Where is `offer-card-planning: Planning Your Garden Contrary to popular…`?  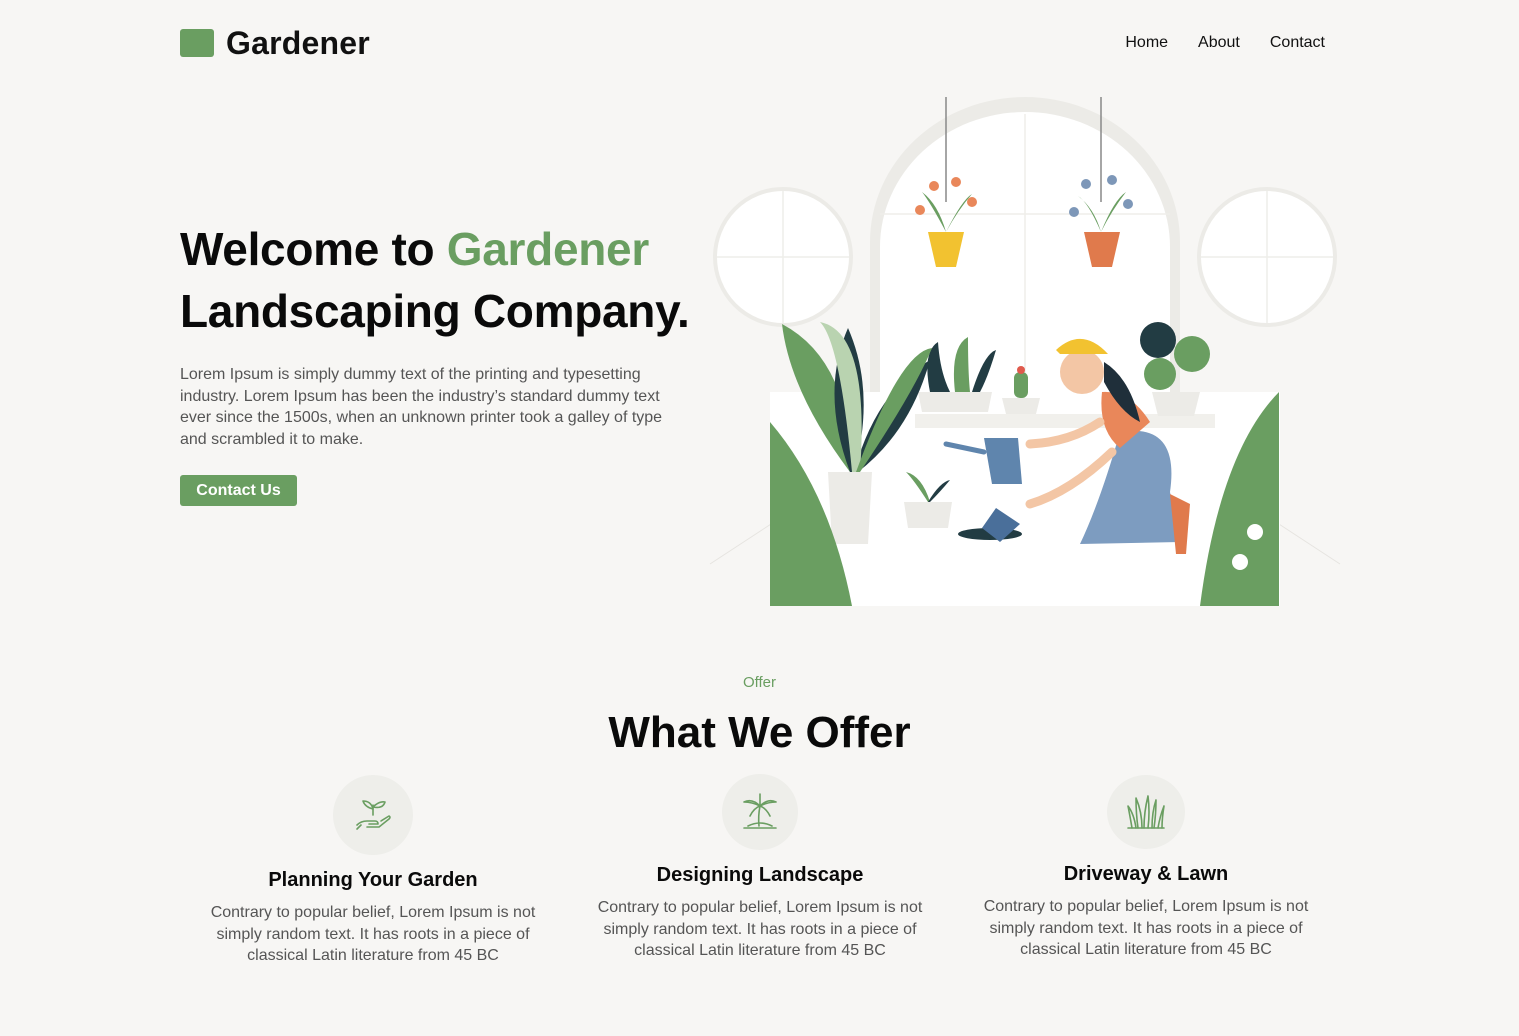
offer-card-planning: Planning Your Garden Contrary to popular… is located at coordinates (373, 871).